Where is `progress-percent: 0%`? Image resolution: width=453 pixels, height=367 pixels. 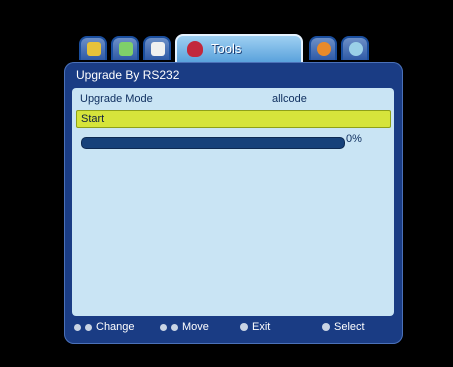
progress-percent: 0% is located at coordinates (354, 139).